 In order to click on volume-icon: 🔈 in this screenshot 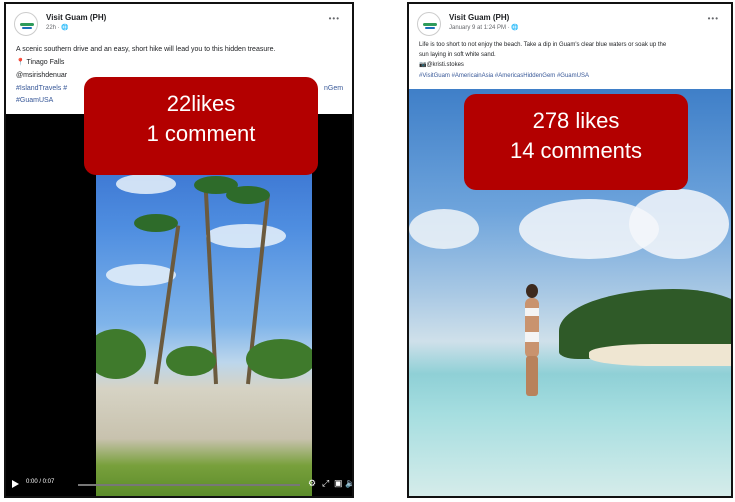, I will do `click(348, 483)`.